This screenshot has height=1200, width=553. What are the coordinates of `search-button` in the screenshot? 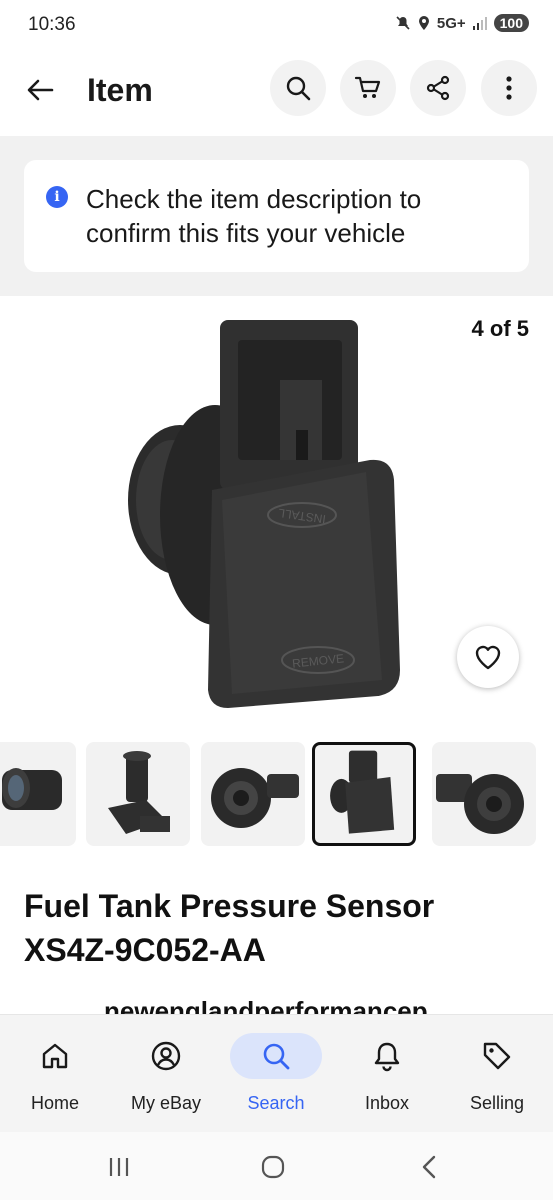 It's located at (298, 88).